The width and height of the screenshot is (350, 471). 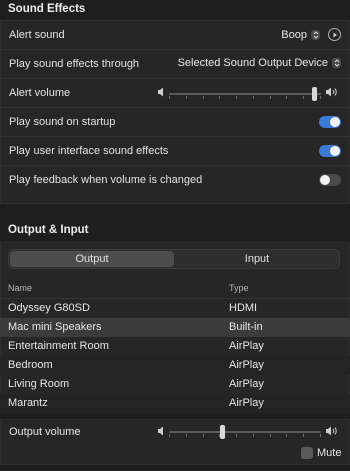 I want to click on device-type: Built-in, so click(x=246, y=327).